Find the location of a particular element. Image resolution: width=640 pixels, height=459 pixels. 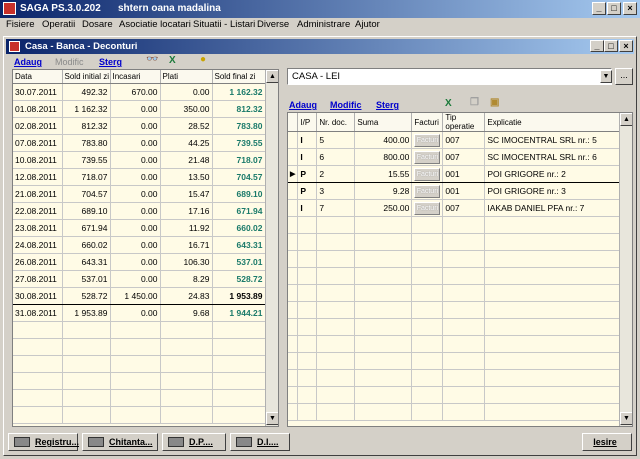

col-sold-initial: Sold initial zi is located at coordinates (86, 77).